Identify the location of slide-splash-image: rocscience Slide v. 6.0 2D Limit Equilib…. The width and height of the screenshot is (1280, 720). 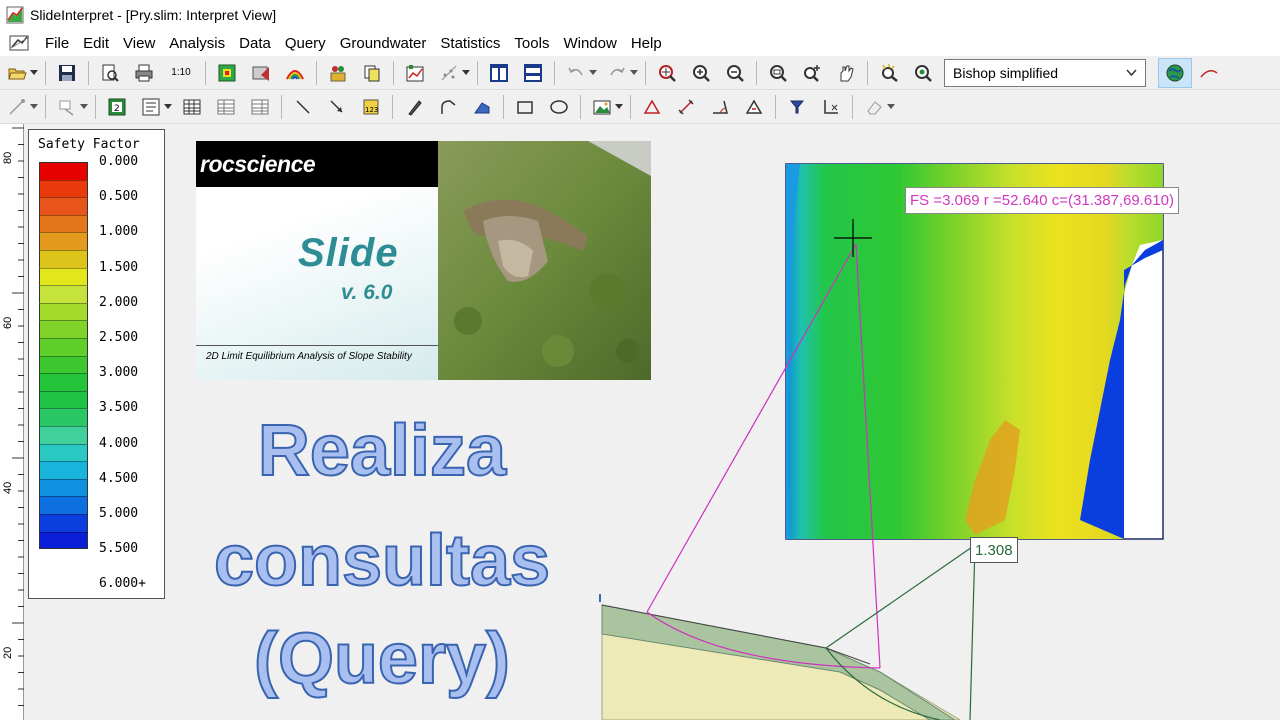
(423, 260).